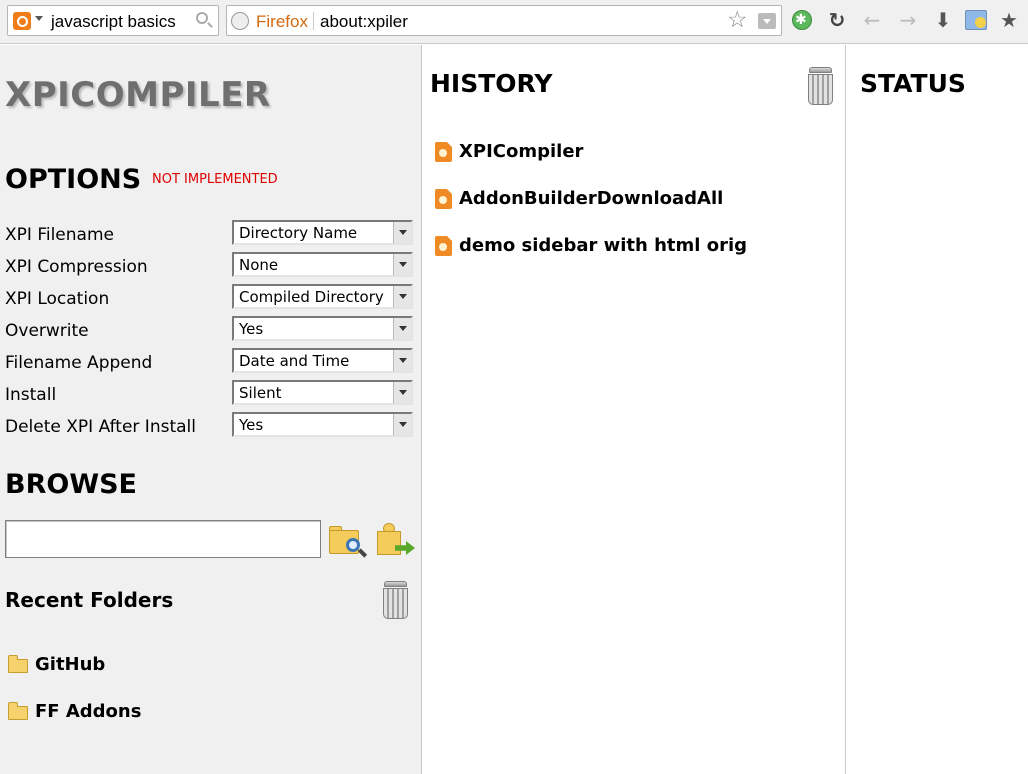 The image size is (1028, 774). I want to click on select-value: None, so click(259, 265).